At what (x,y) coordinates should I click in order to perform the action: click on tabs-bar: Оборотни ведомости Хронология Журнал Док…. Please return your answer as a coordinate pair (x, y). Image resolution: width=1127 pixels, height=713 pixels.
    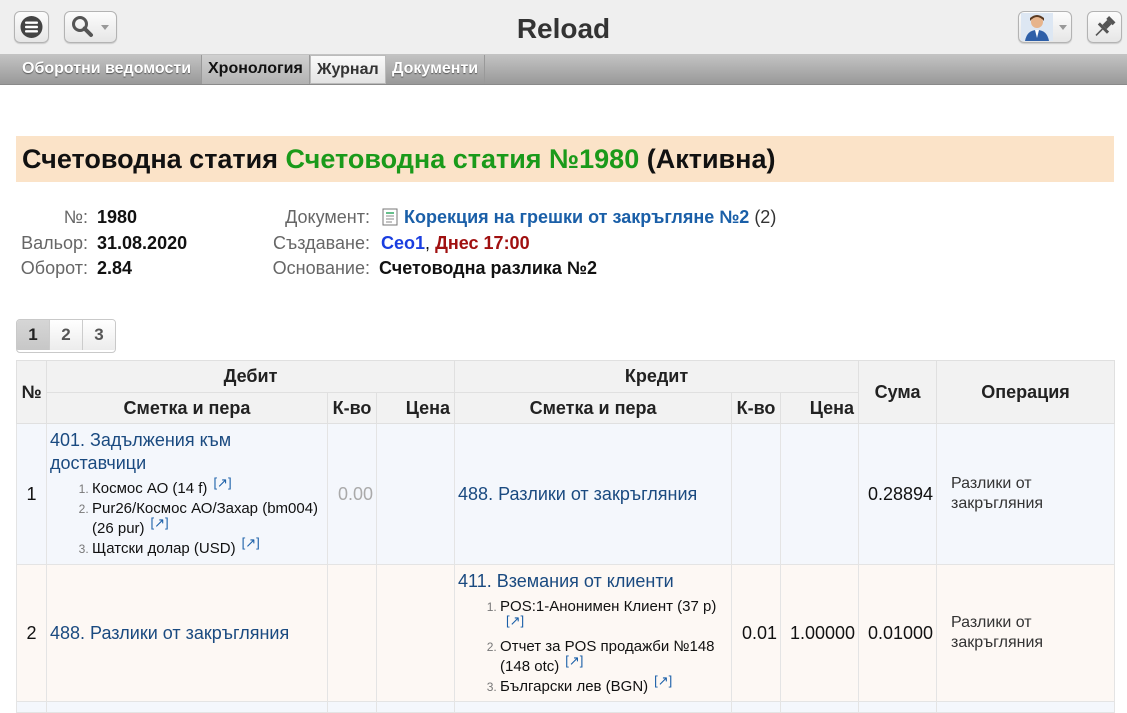
    Looking at the image, I should click on (563, 69).